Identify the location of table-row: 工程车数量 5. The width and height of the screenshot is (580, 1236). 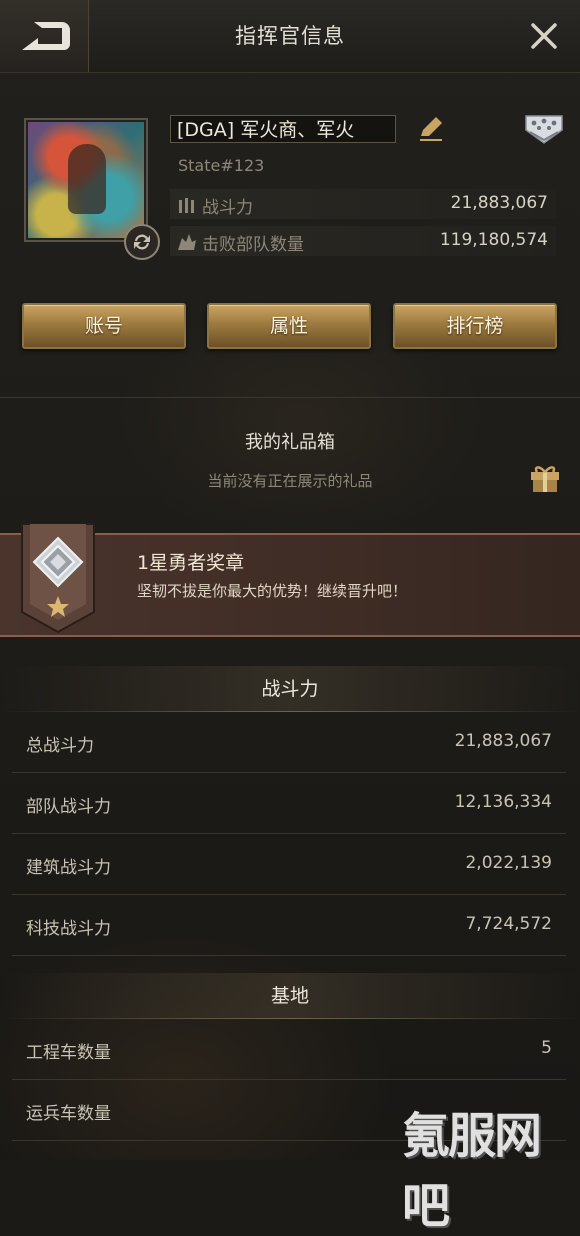
(289, 1049).